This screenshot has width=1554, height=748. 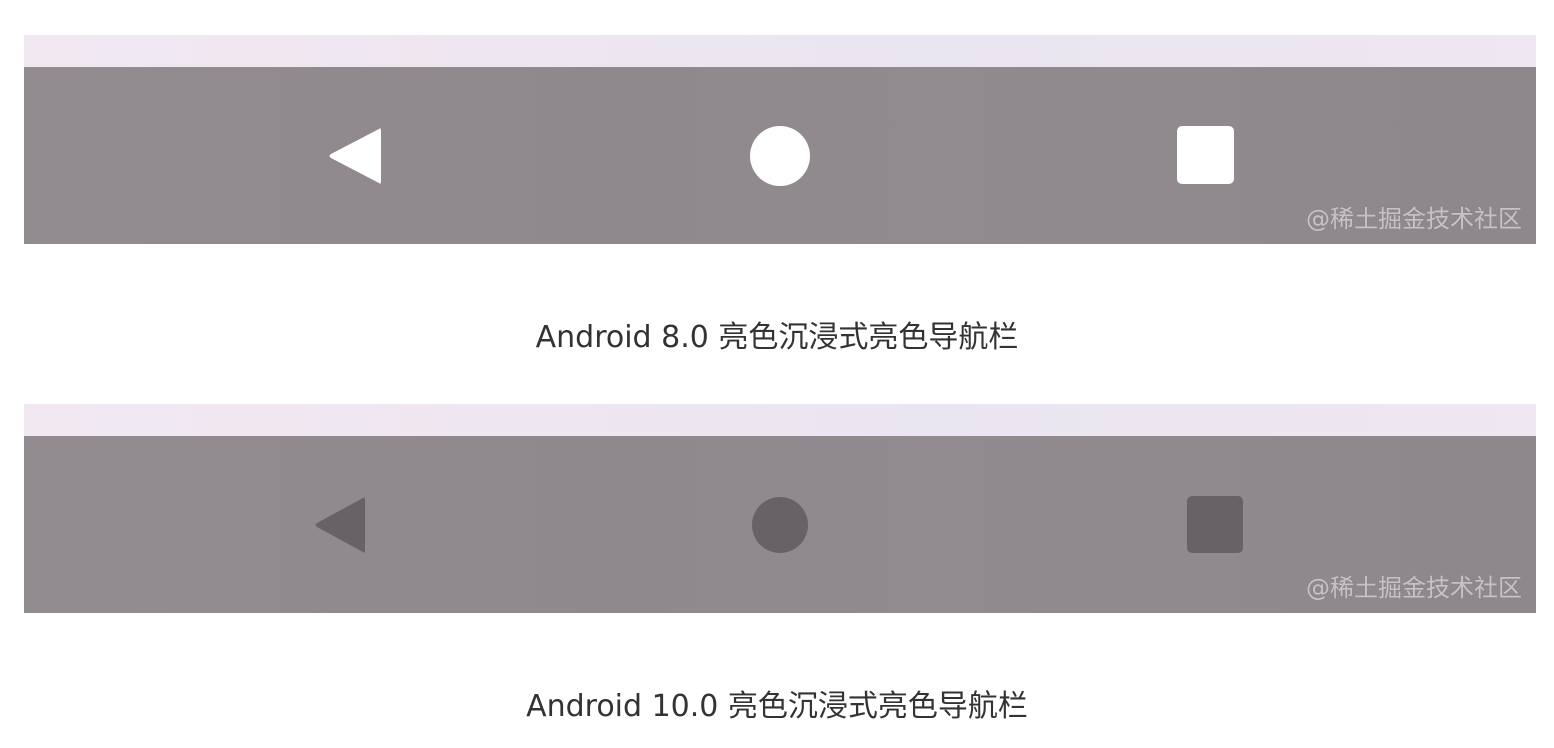 I want to click on figure-caption: Android 8.0 亮色沉浸式亮色导航栏, so click(x=777, y=337).